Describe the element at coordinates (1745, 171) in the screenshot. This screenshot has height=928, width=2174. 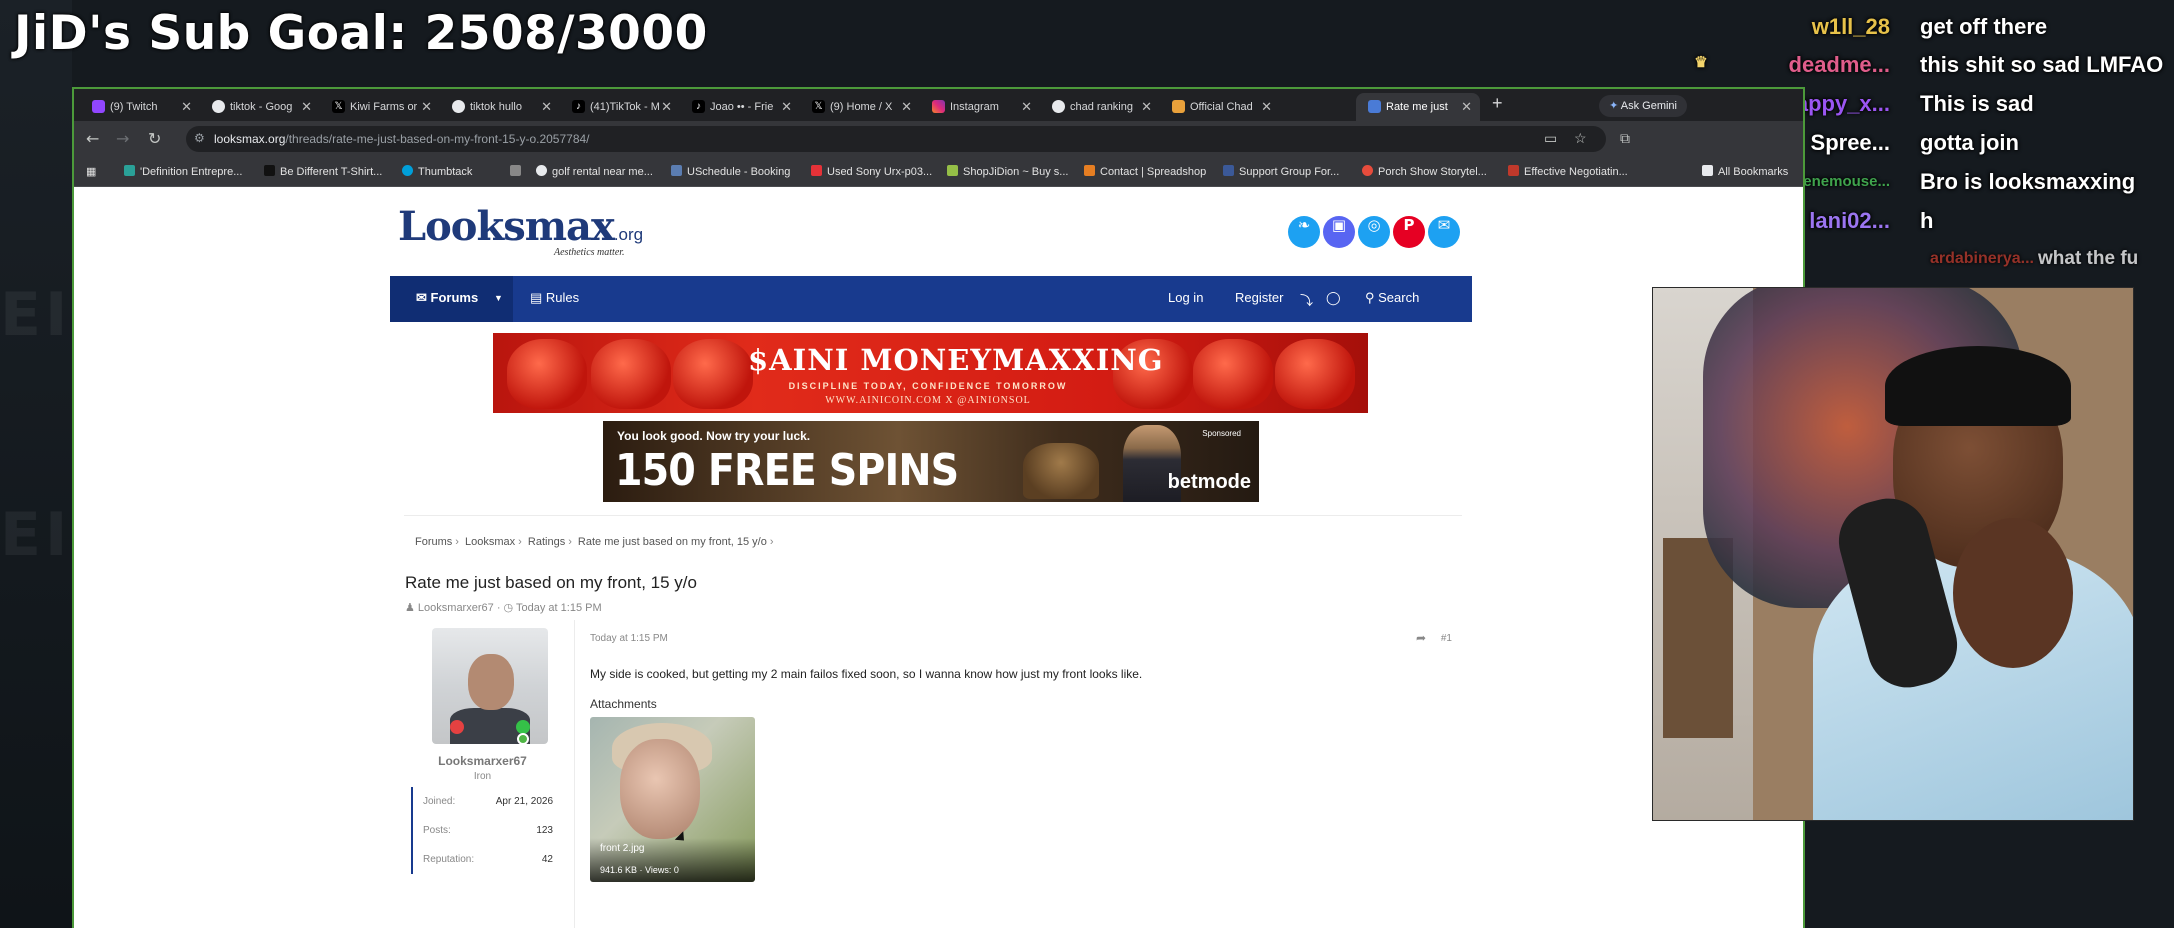
I see `all-bookmarks-item: All Bookmarks` at that location.